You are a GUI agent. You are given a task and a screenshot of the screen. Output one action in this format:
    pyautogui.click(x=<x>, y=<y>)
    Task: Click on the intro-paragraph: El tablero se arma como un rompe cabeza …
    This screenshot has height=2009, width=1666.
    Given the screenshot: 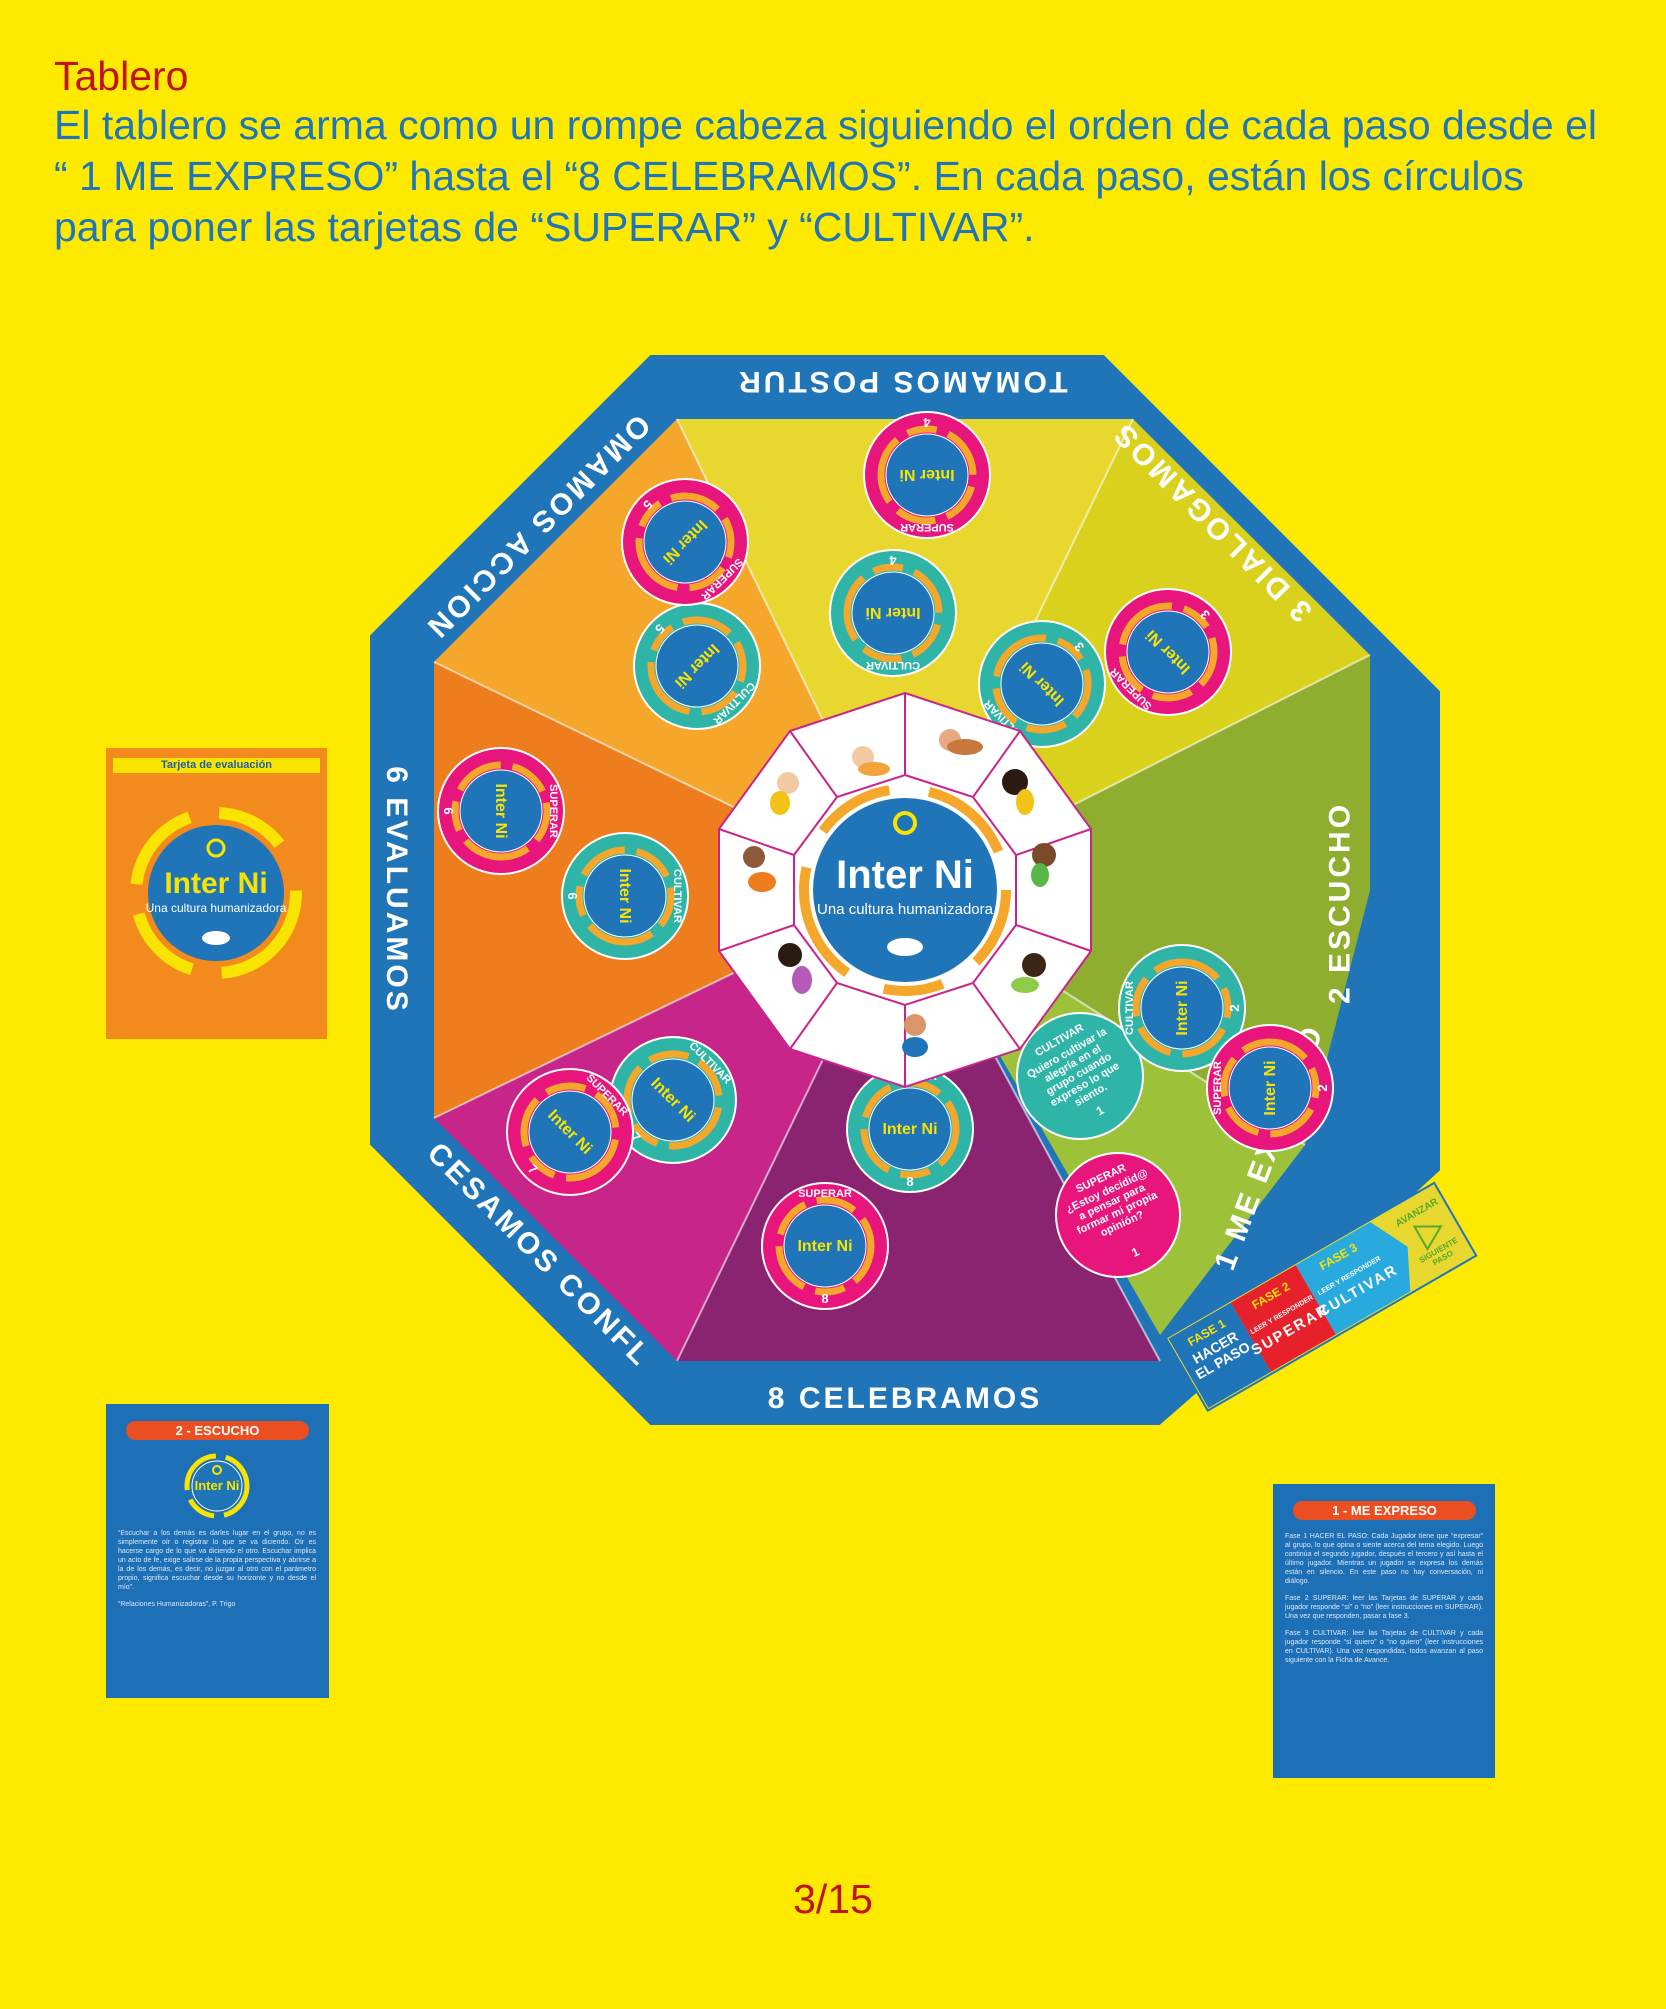 What is the action you would take?
    pyautogui.click(x=826, y=176)
    